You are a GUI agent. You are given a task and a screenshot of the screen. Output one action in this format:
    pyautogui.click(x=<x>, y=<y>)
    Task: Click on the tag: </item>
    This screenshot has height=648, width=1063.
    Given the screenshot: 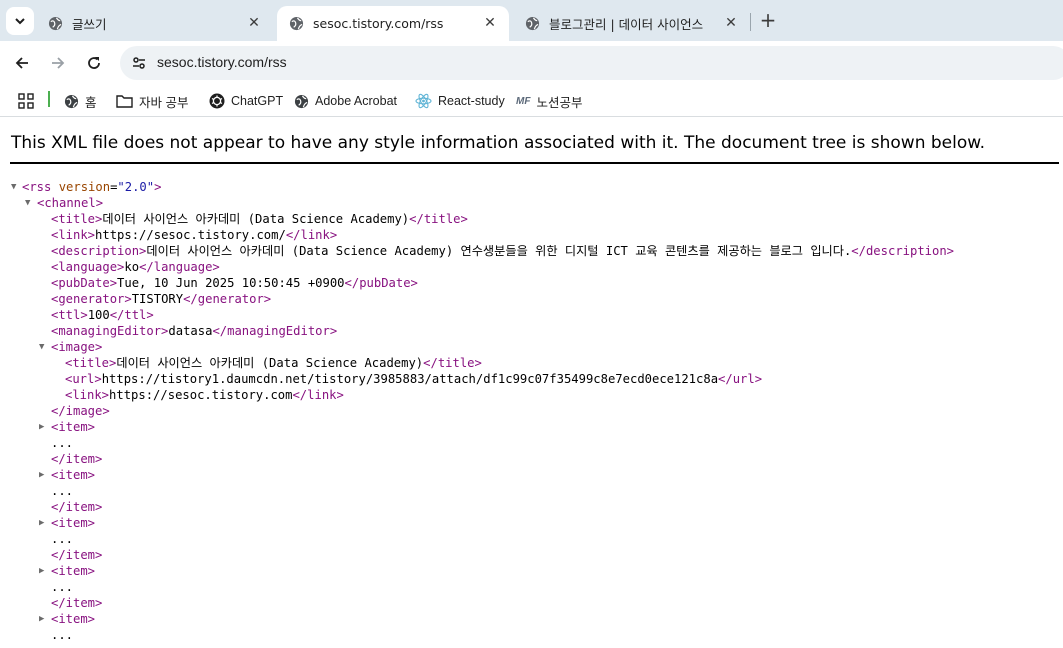 What is the action you would take?
    pyautogui.click(x=77, y=459)
    